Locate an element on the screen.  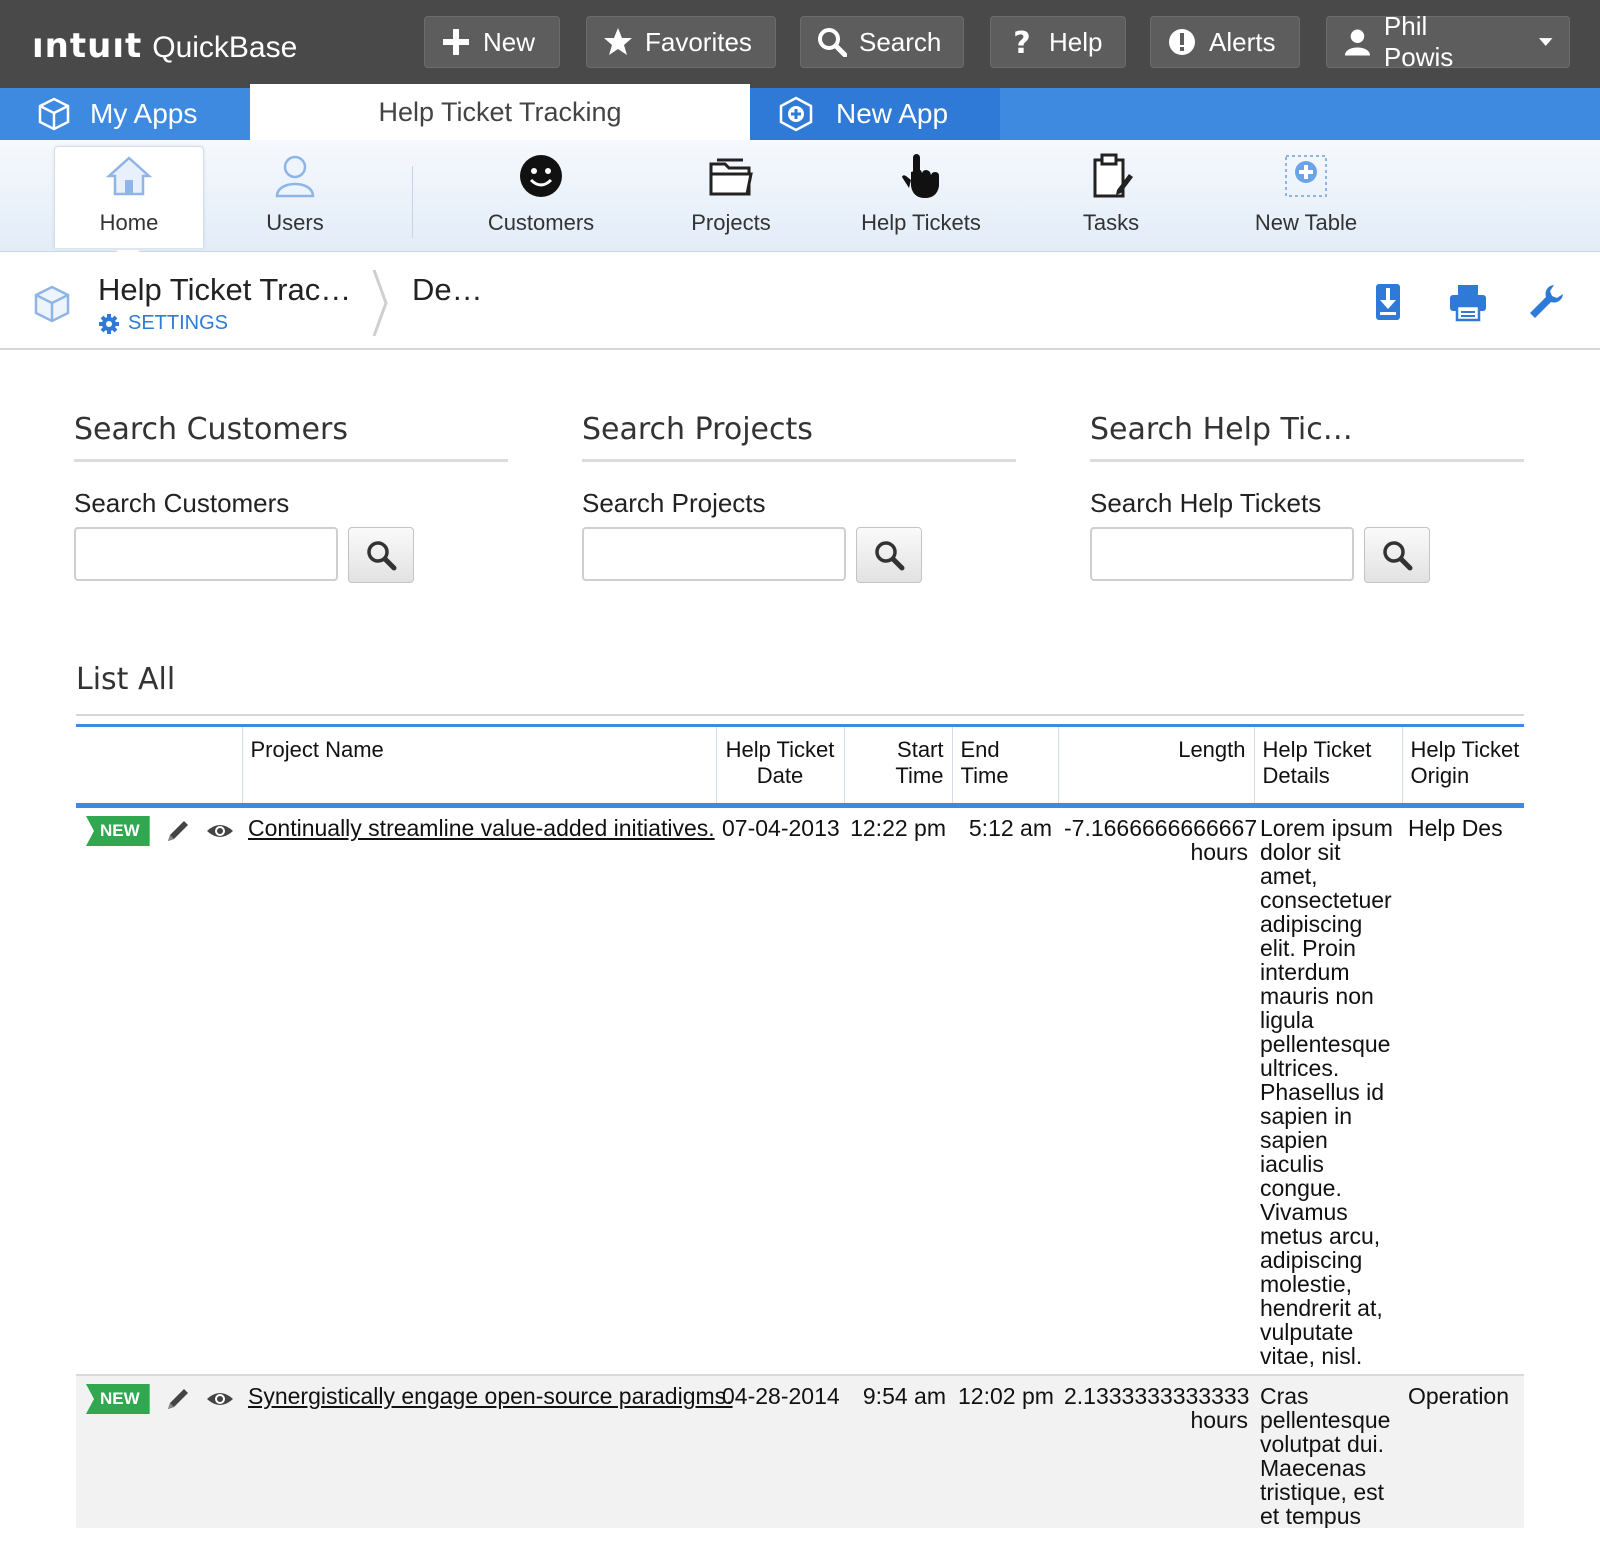
report-title: List All is located at coordinates (126, 679).